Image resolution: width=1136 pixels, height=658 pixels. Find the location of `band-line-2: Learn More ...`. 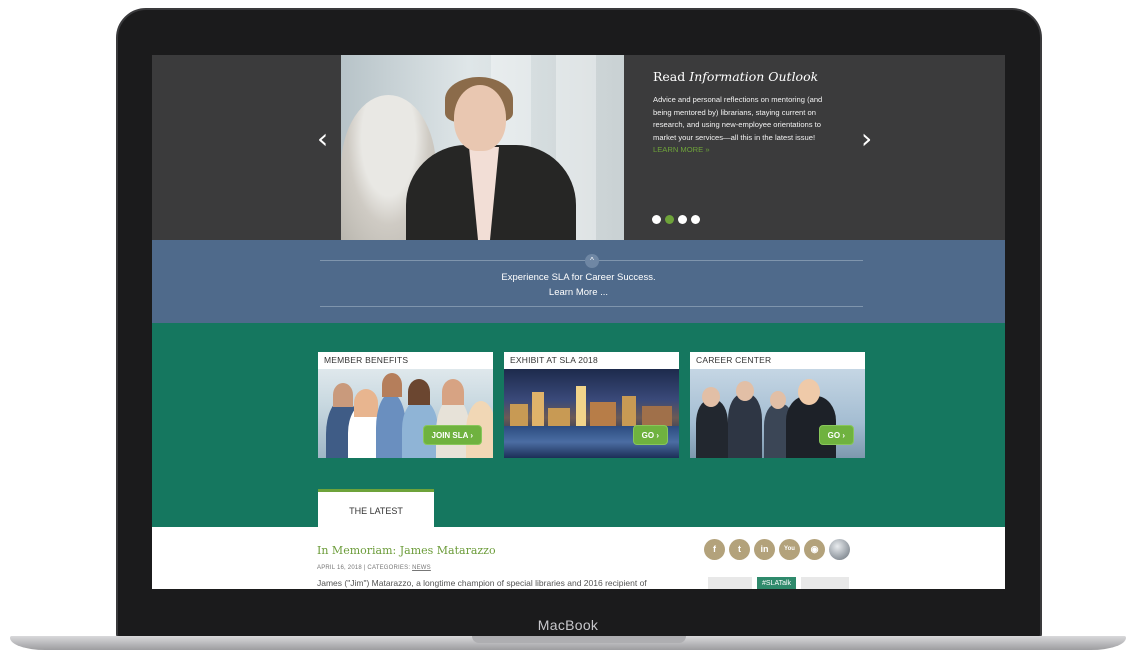

band-line-2: Learn More ... is located at coordinates (578, 292).